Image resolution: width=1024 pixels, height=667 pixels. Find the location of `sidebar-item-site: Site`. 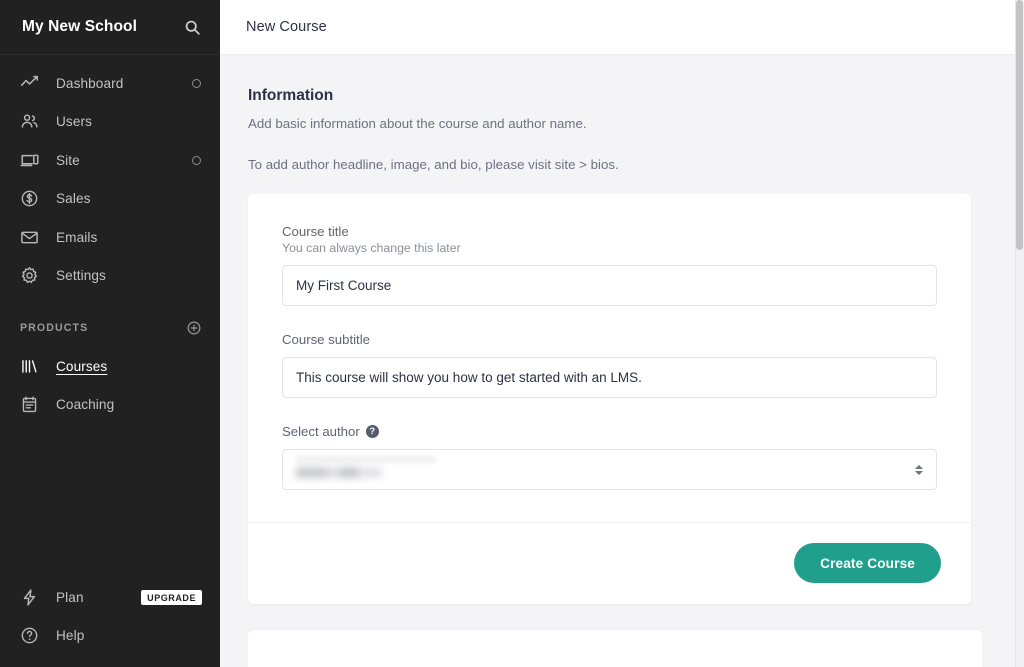

sidebar-item-site: Site is located at coordinates (110, 160).